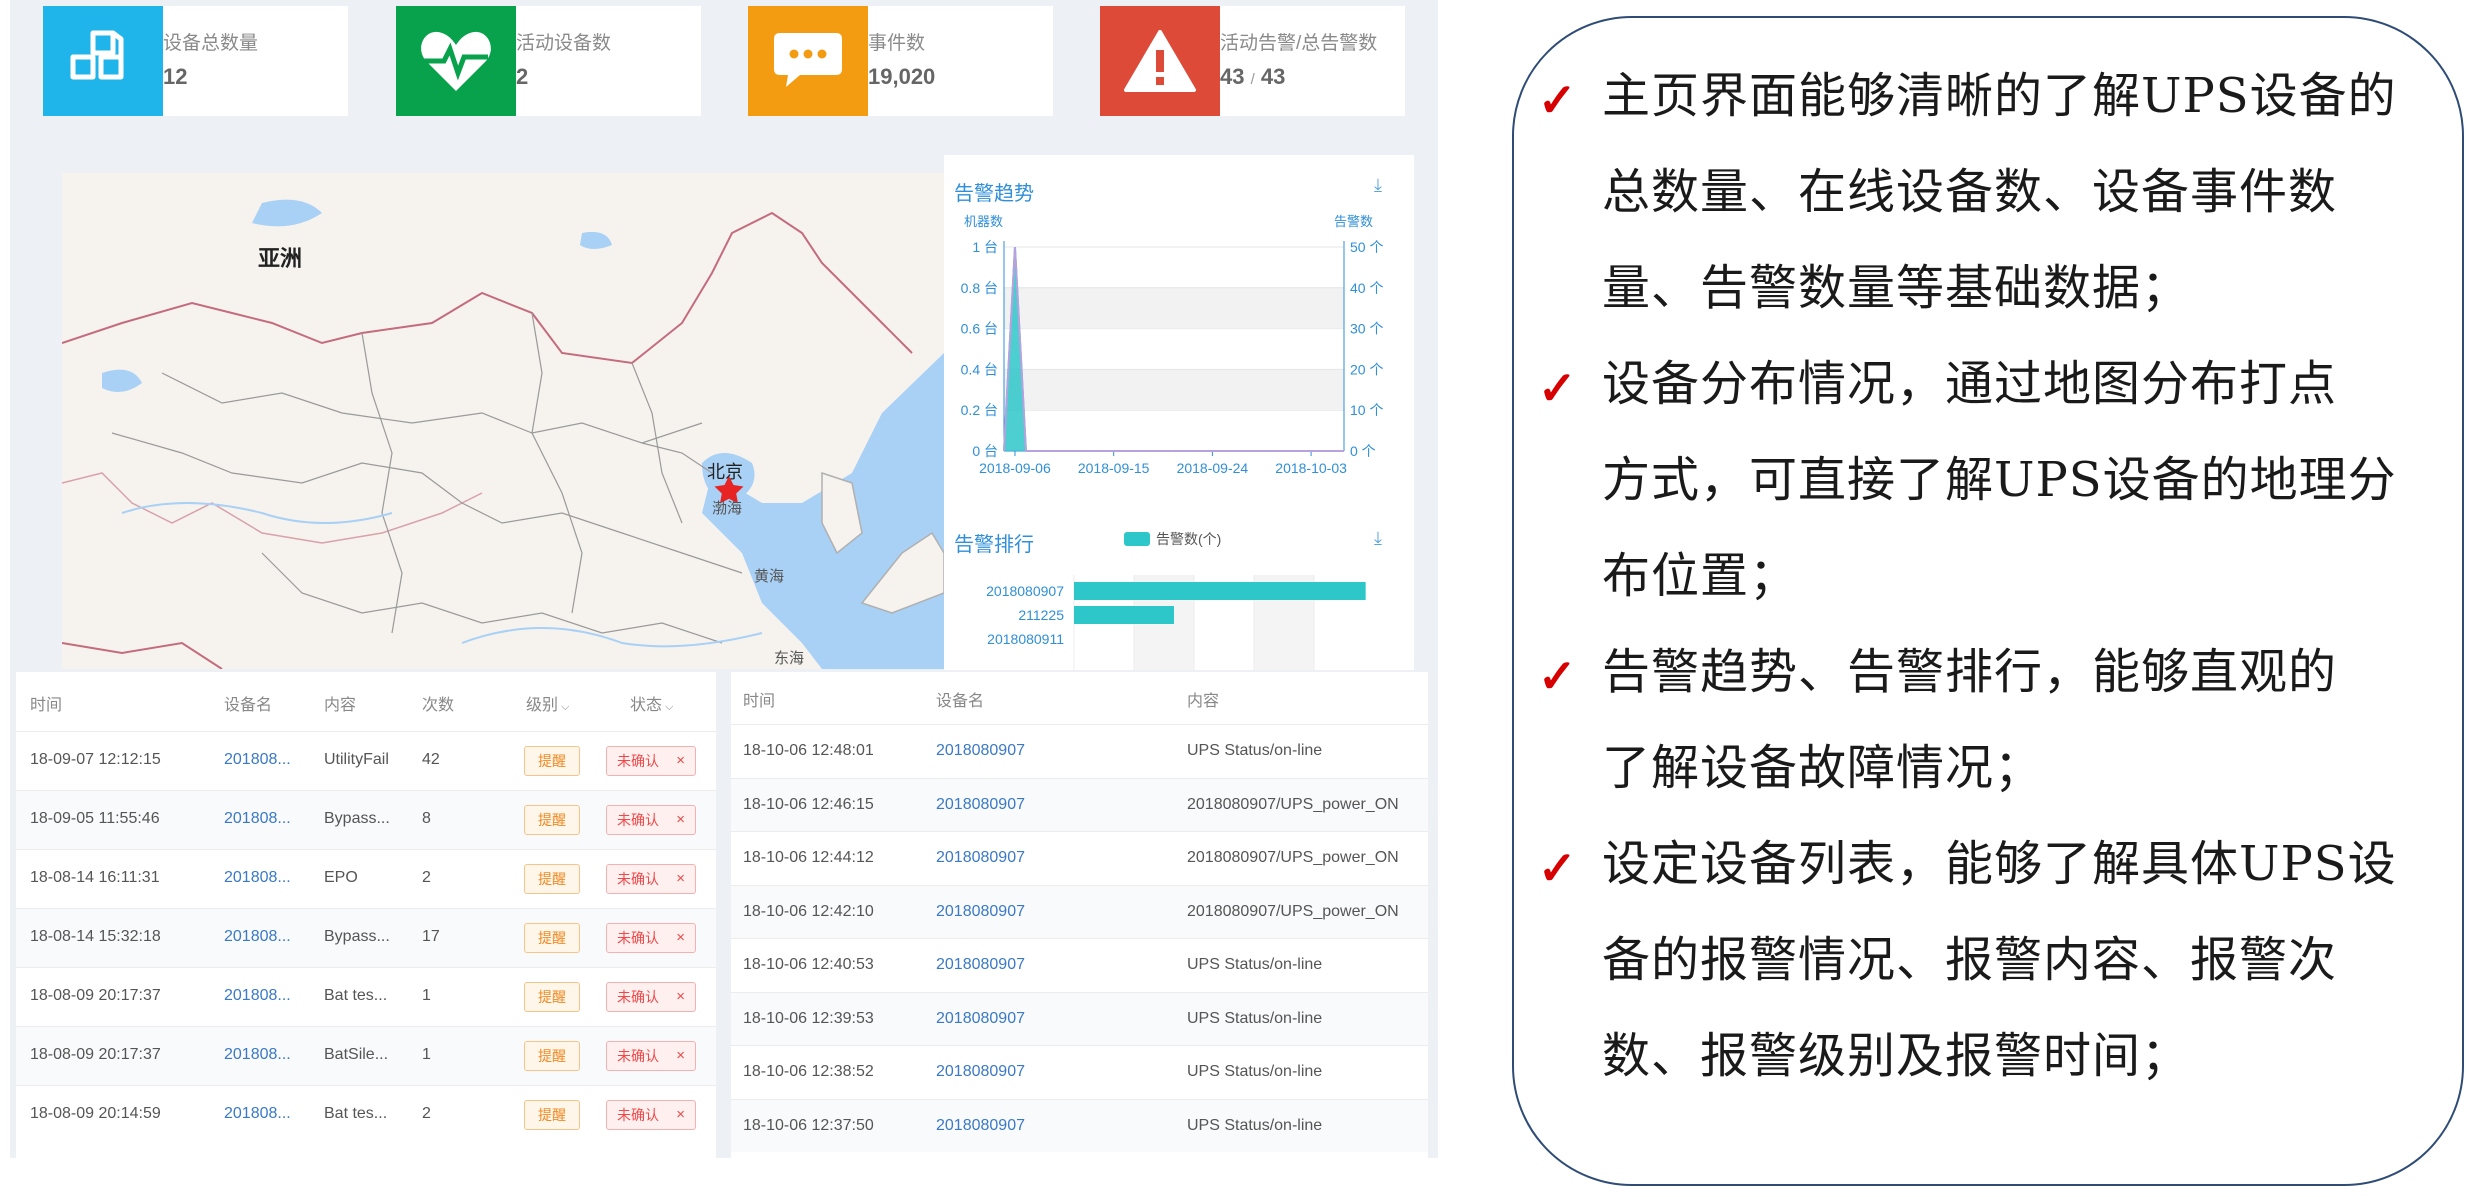 The height and width of the screenshot is (1197, 2469). What do you see at coordinates (366, 701) in the screenshot?
I see `alarm-table-header: 时间 设备名 内容 次数 级别 ⌵ 状态 ⌵` at bounding box center [366, 701].